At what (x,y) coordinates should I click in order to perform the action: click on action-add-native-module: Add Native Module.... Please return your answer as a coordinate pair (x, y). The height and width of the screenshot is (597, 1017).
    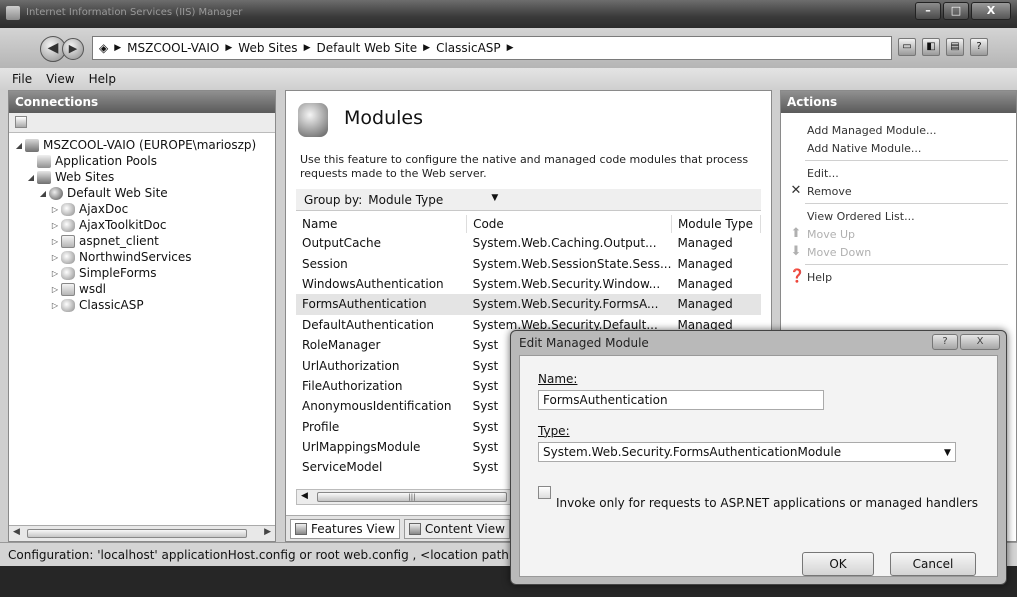
    Looking at the image, I should click on (898, 148).